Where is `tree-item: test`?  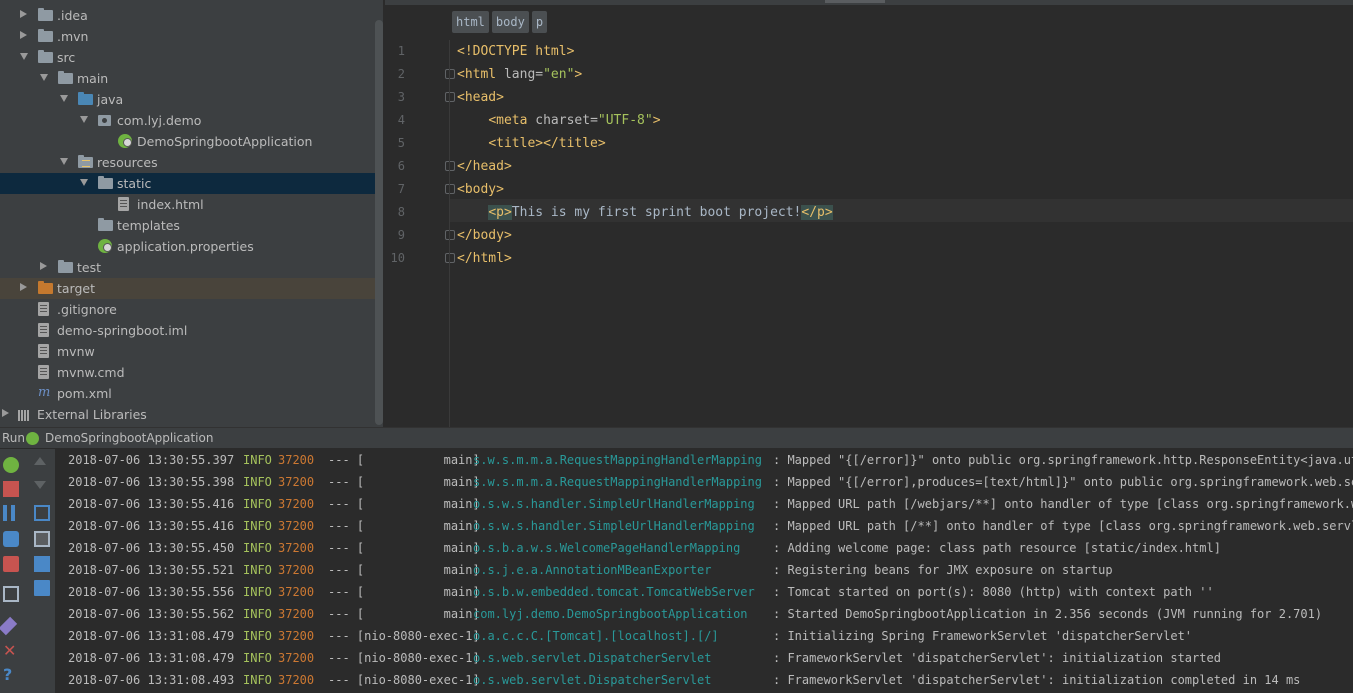
tree-item: test is located at coordinates (187, 267).